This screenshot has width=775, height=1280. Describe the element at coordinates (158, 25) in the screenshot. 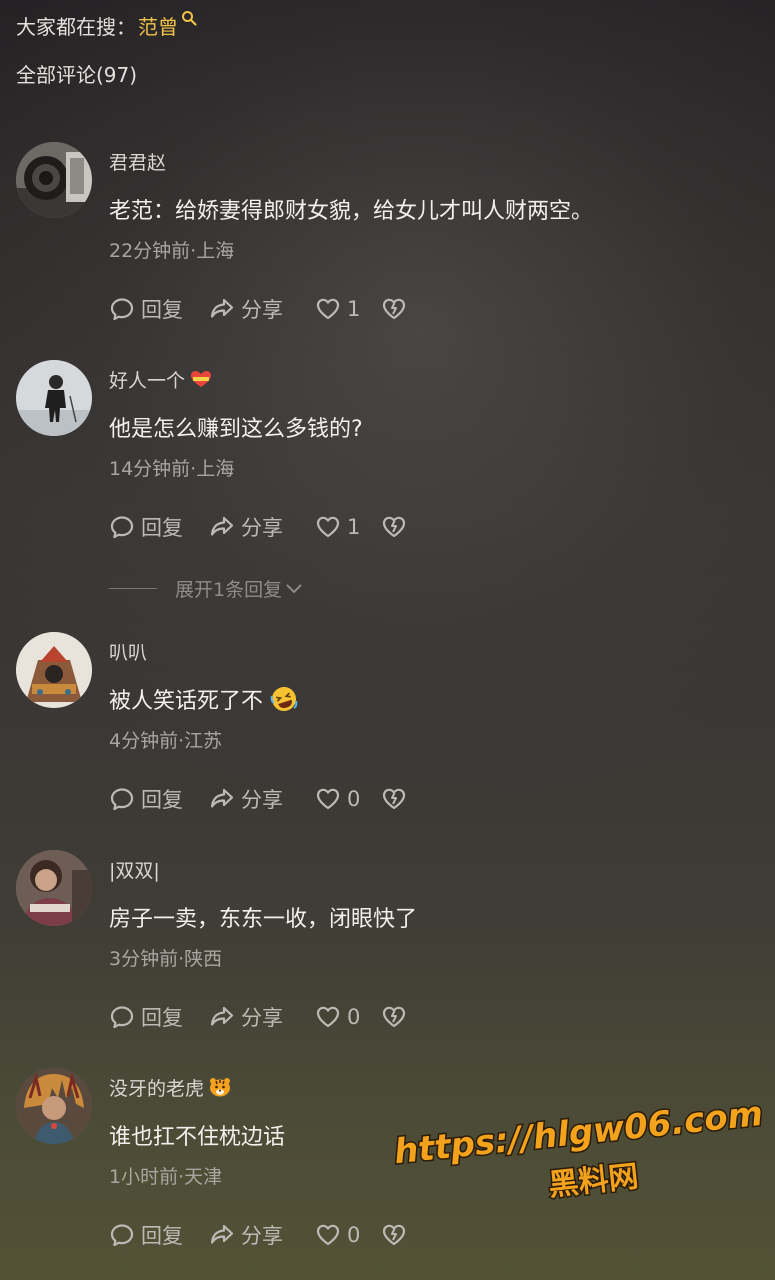

I see `hot-search-keyword: 范曾` at that location.